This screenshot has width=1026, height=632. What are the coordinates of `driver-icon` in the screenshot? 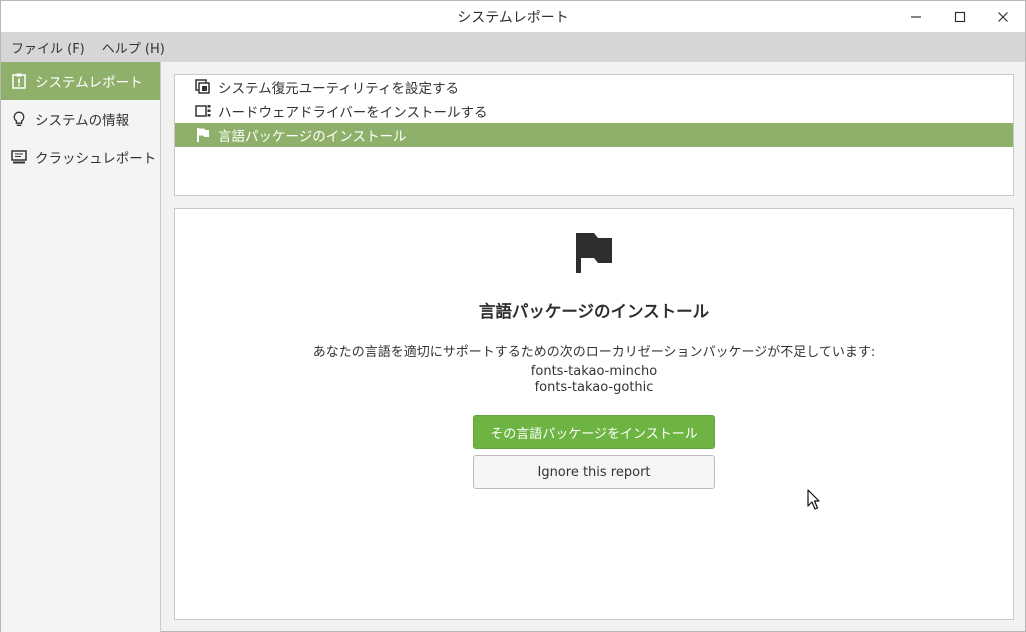 It's located at (203, 111).